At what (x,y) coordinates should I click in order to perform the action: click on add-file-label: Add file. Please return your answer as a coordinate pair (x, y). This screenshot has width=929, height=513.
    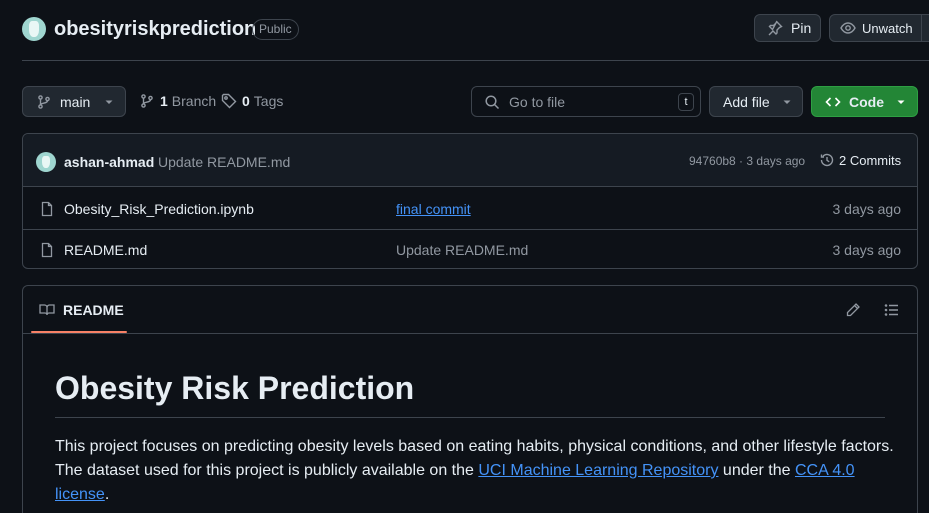
    Looking at the image, I should click on (746, 101).